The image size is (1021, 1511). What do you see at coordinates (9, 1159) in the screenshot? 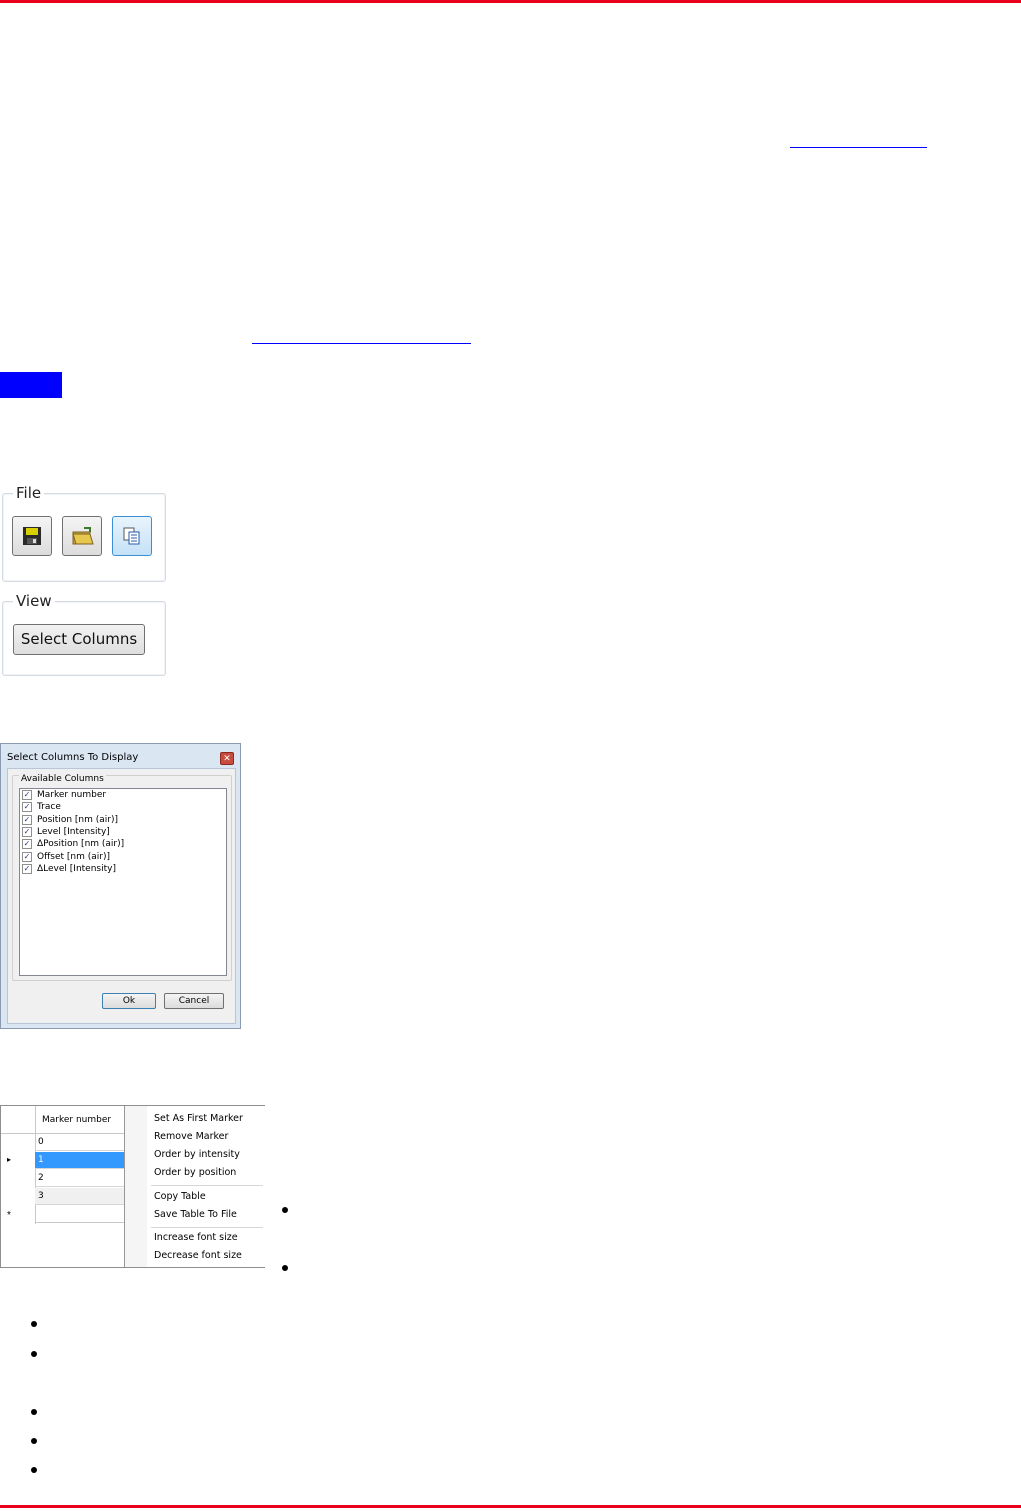
I see `current-row-icon: ▸` at bounding box center [9, 1159].